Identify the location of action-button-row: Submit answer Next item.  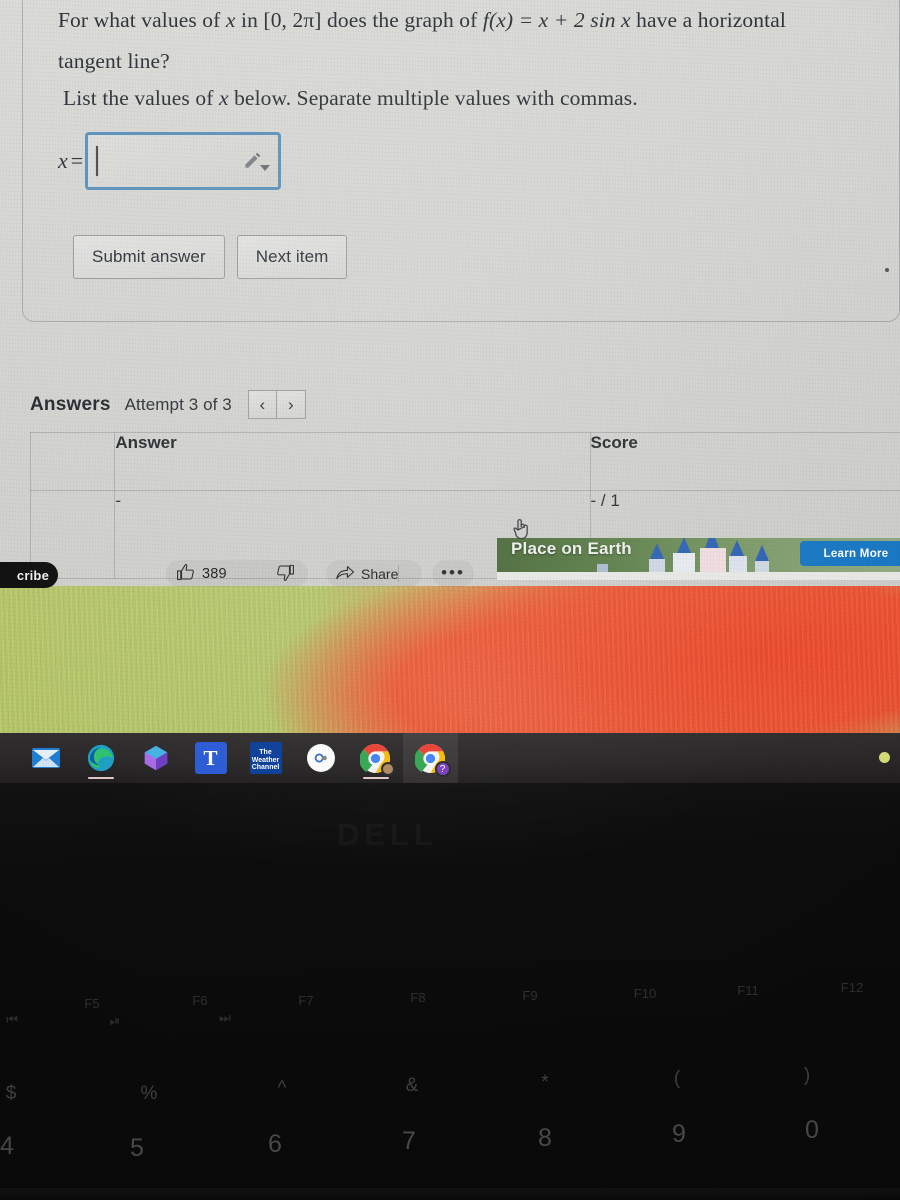
(210, 257).